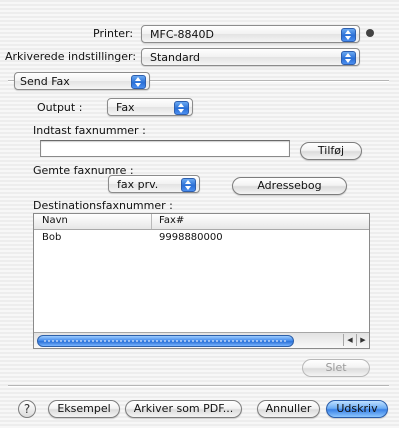  I want to click on stored-popup: fax prv., so click(154, 184).